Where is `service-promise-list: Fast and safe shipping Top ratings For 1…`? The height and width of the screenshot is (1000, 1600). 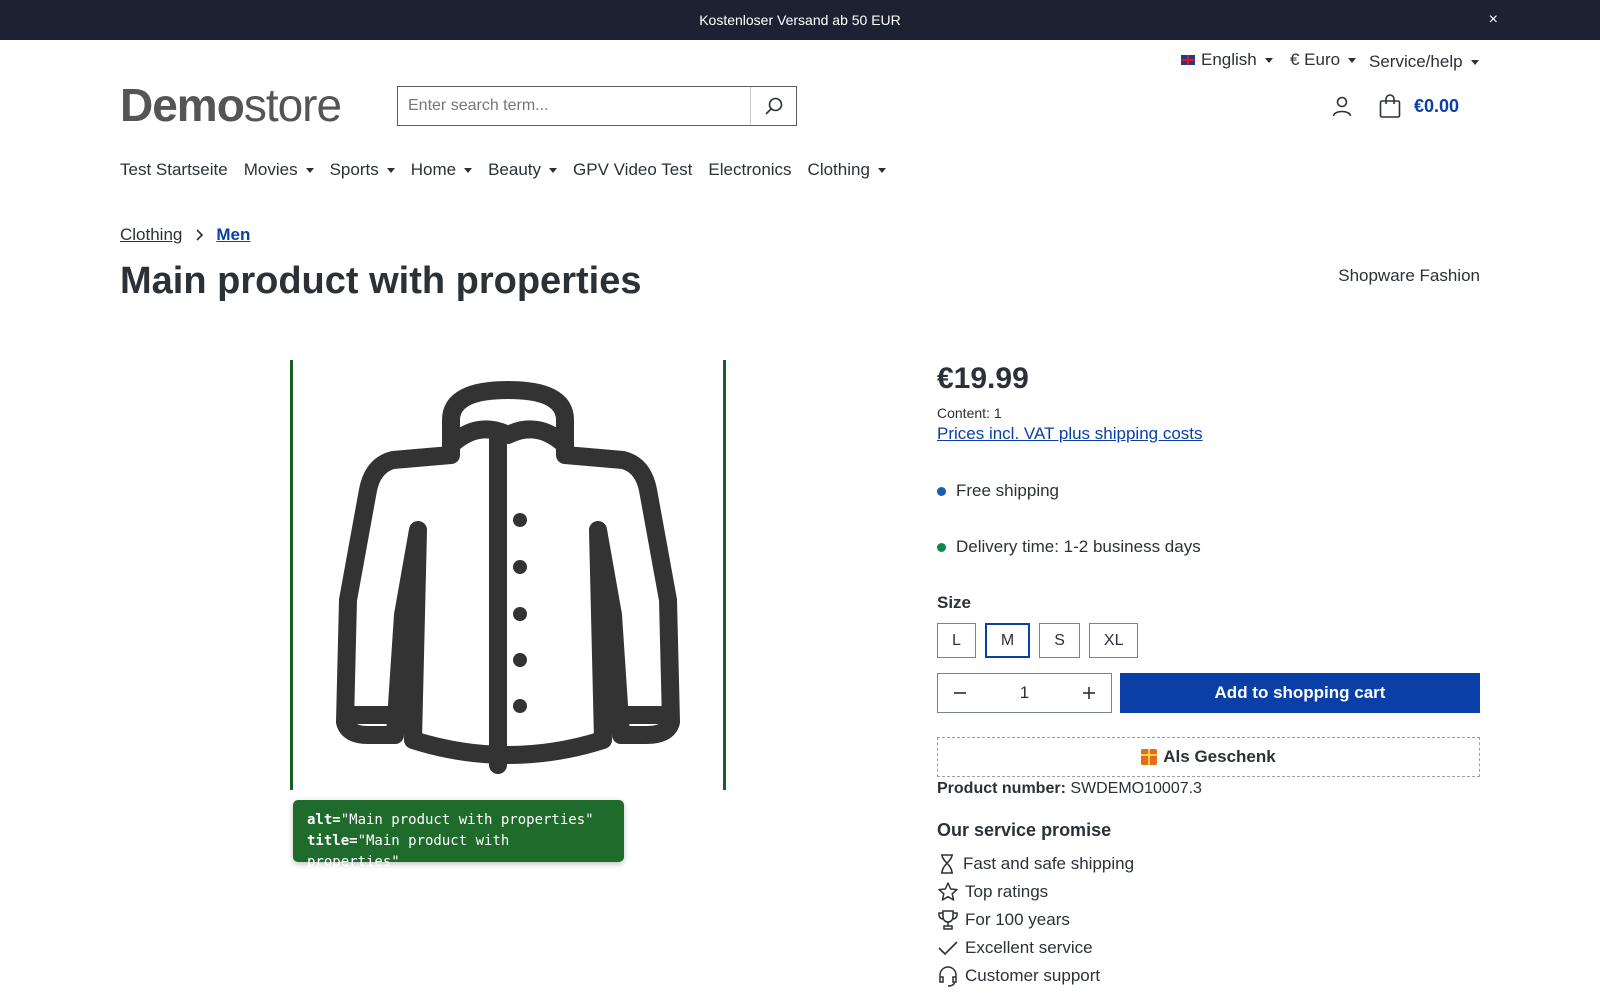 service-promise-list: Fast and safe shipping Top ratings For 1… is located at coordinates (1035, 920).